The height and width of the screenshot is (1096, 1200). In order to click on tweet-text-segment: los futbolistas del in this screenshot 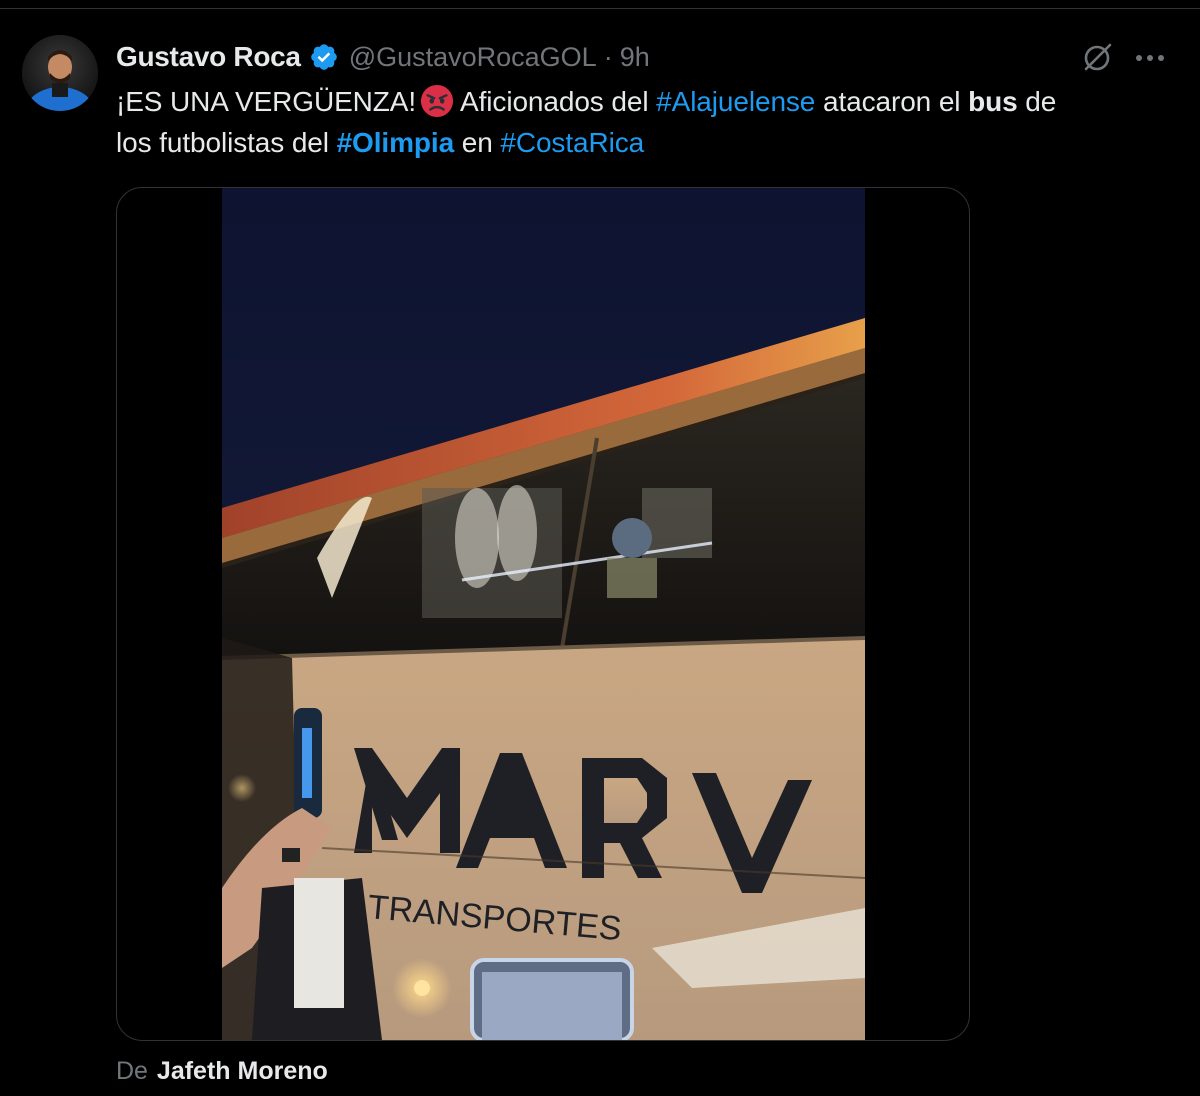, I will do `click(226, 142)`.